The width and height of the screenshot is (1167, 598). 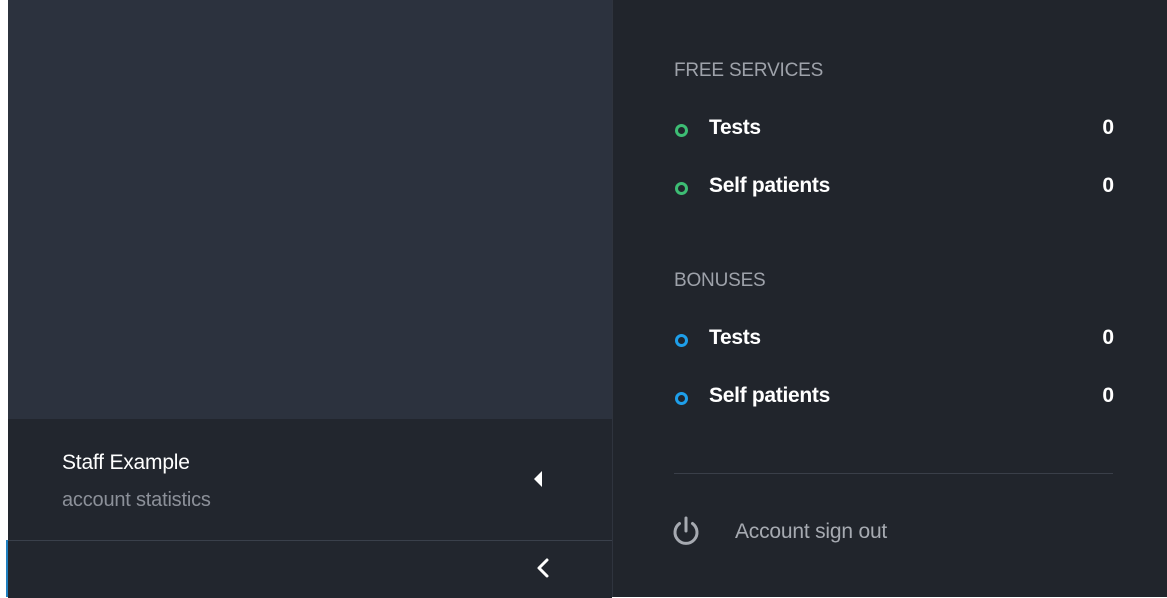 I want to click on sign-out-label: Account sign out, so click(x=811, y=531).